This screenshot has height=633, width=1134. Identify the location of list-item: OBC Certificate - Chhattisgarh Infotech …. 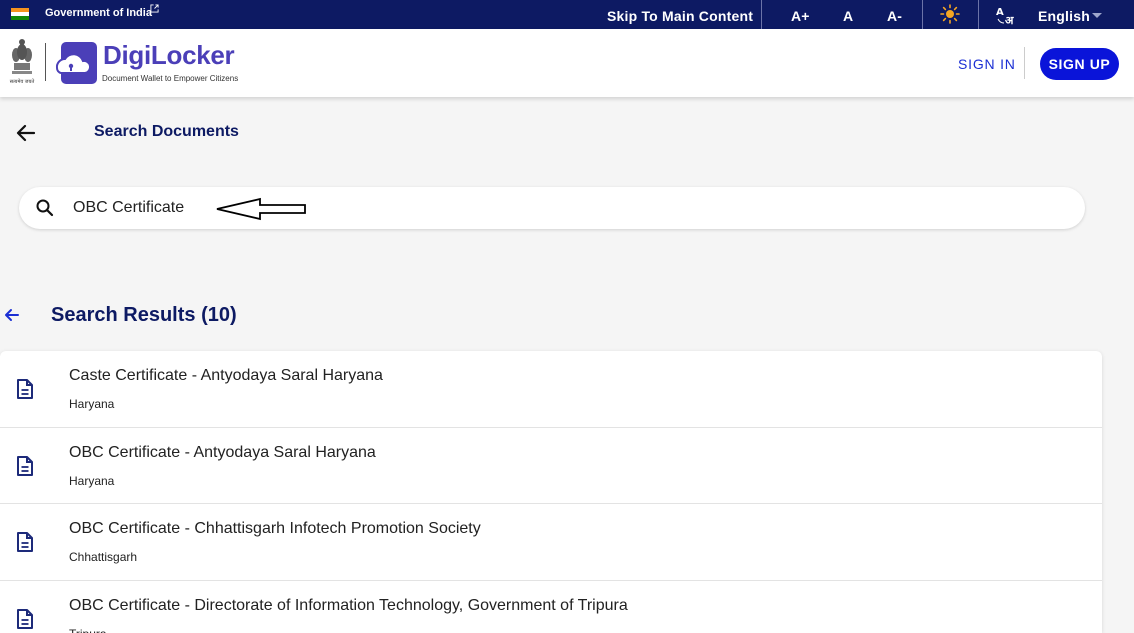
(551, 542).